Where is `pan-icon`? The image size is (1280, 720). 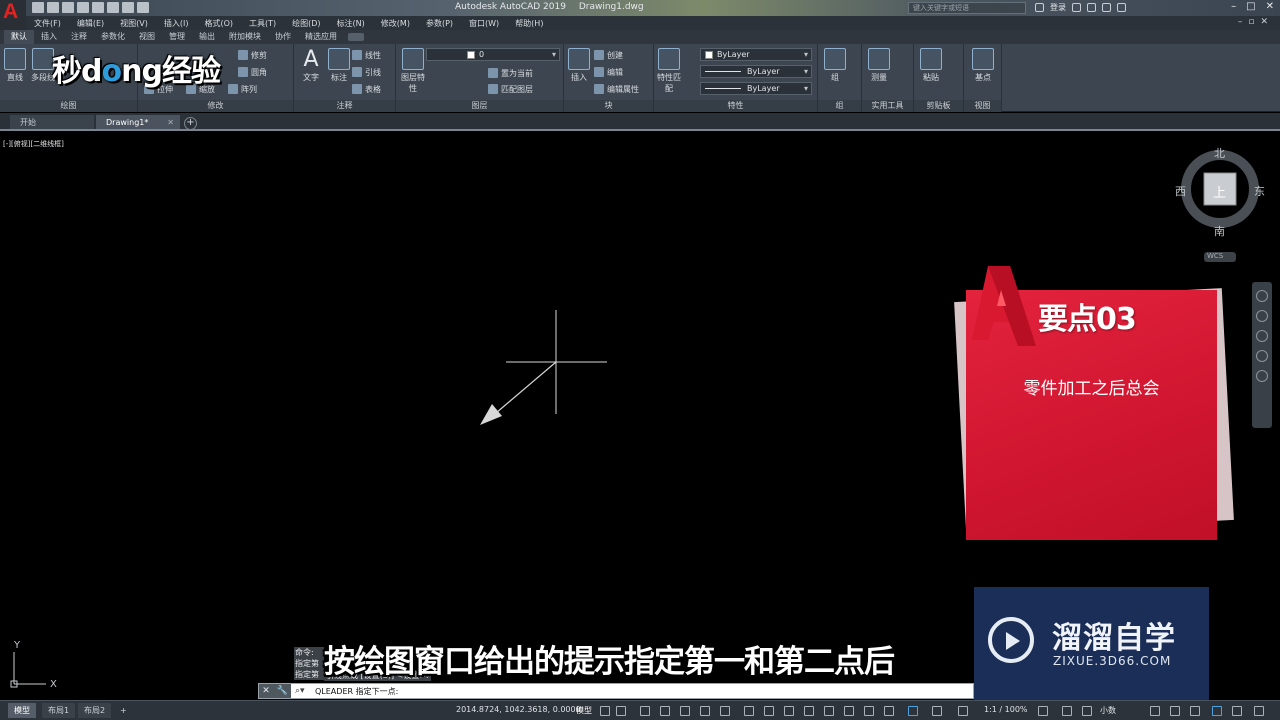
pan-icon is located at coordinates (1262, 316).